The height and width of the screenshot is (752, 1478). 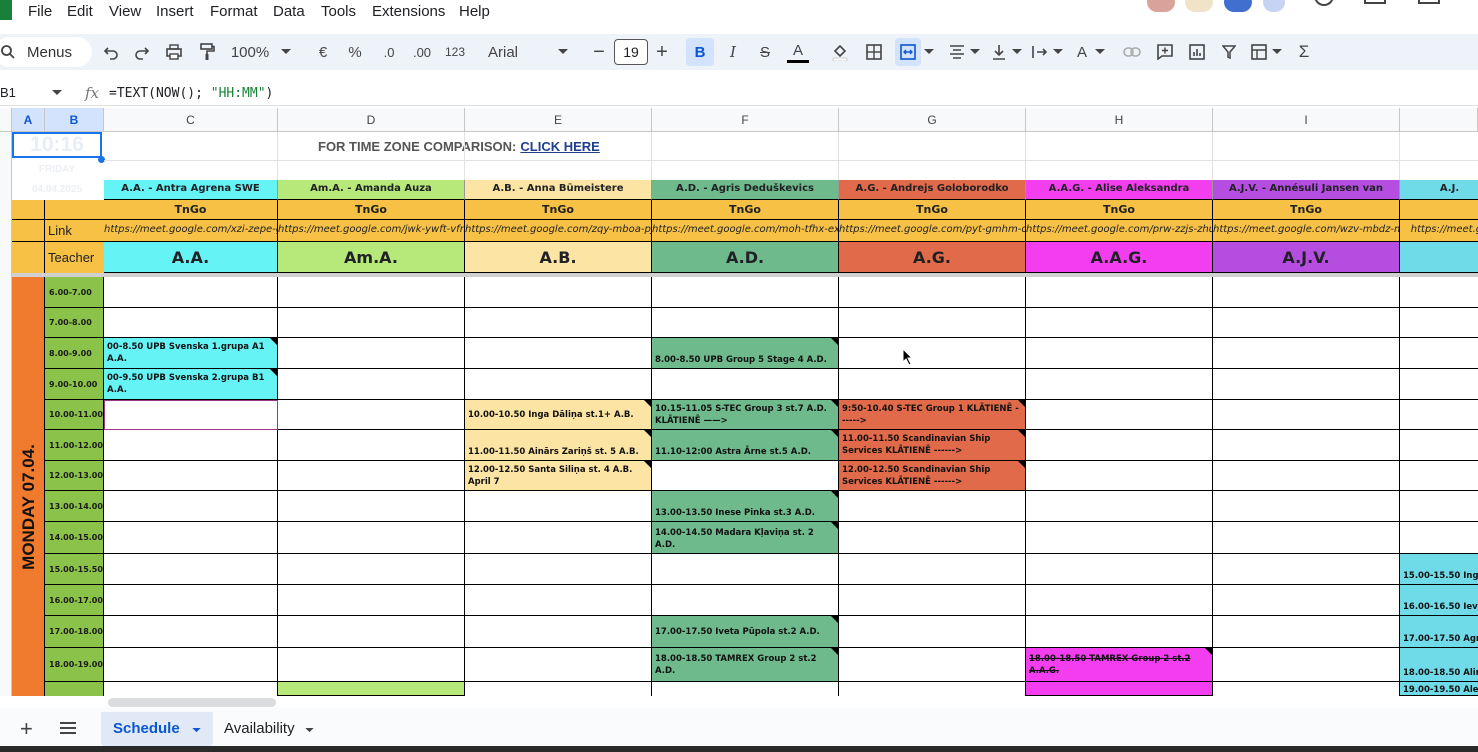 I want to click on italic-icon: I, so click(x=733, y=52).